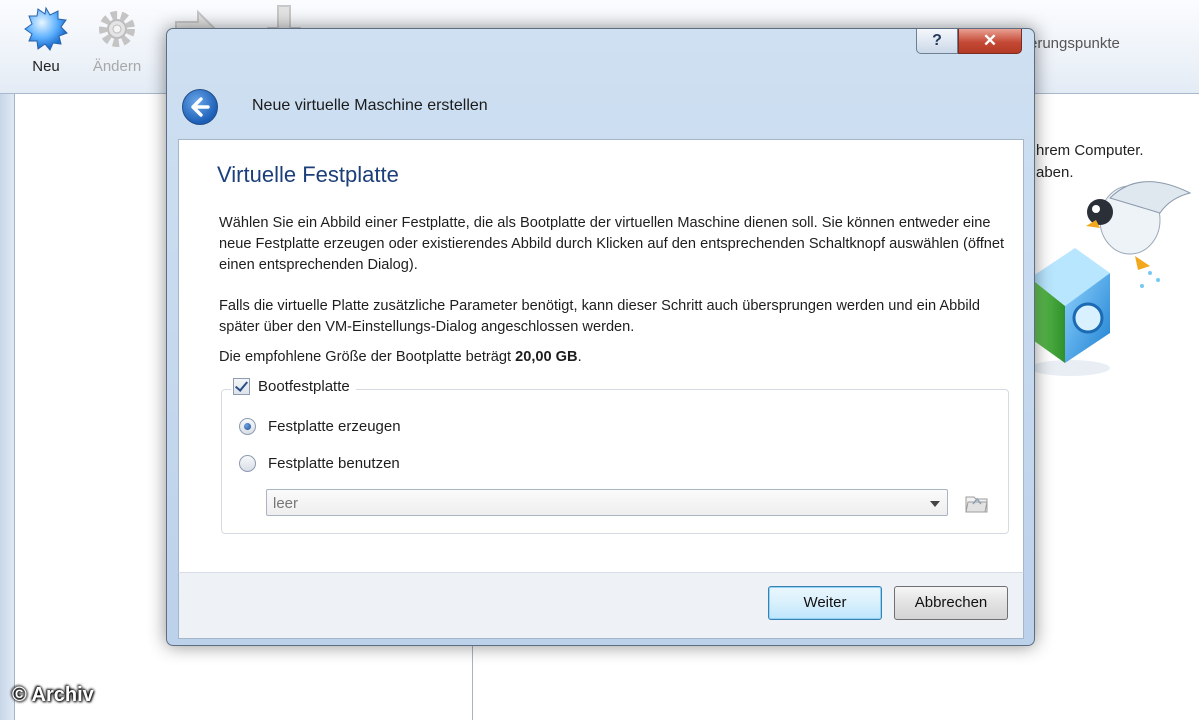 The height and width of the screenshot is (720, 1199). Describe the element at coordinates (117, 29) in the screenshot. I see `gear-icon` at that location.